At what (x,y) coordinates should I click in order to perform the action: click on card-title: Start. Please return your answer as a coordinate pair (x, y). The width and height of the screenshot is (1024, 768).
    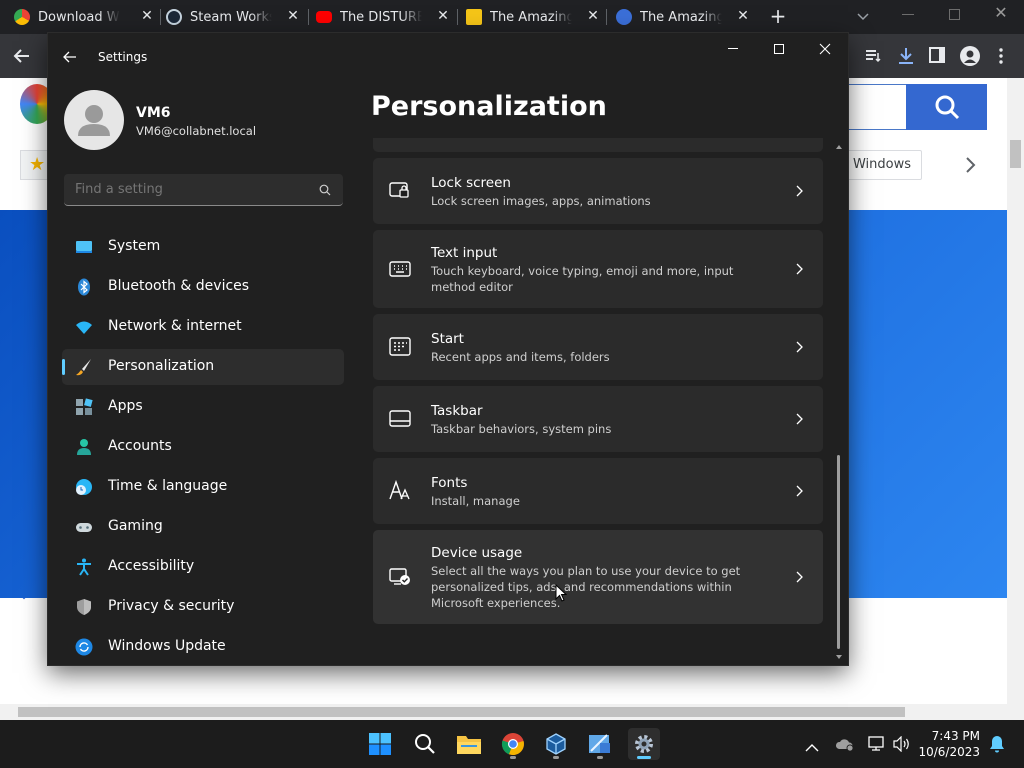
    Looking at the image, I should click on (447, 339).